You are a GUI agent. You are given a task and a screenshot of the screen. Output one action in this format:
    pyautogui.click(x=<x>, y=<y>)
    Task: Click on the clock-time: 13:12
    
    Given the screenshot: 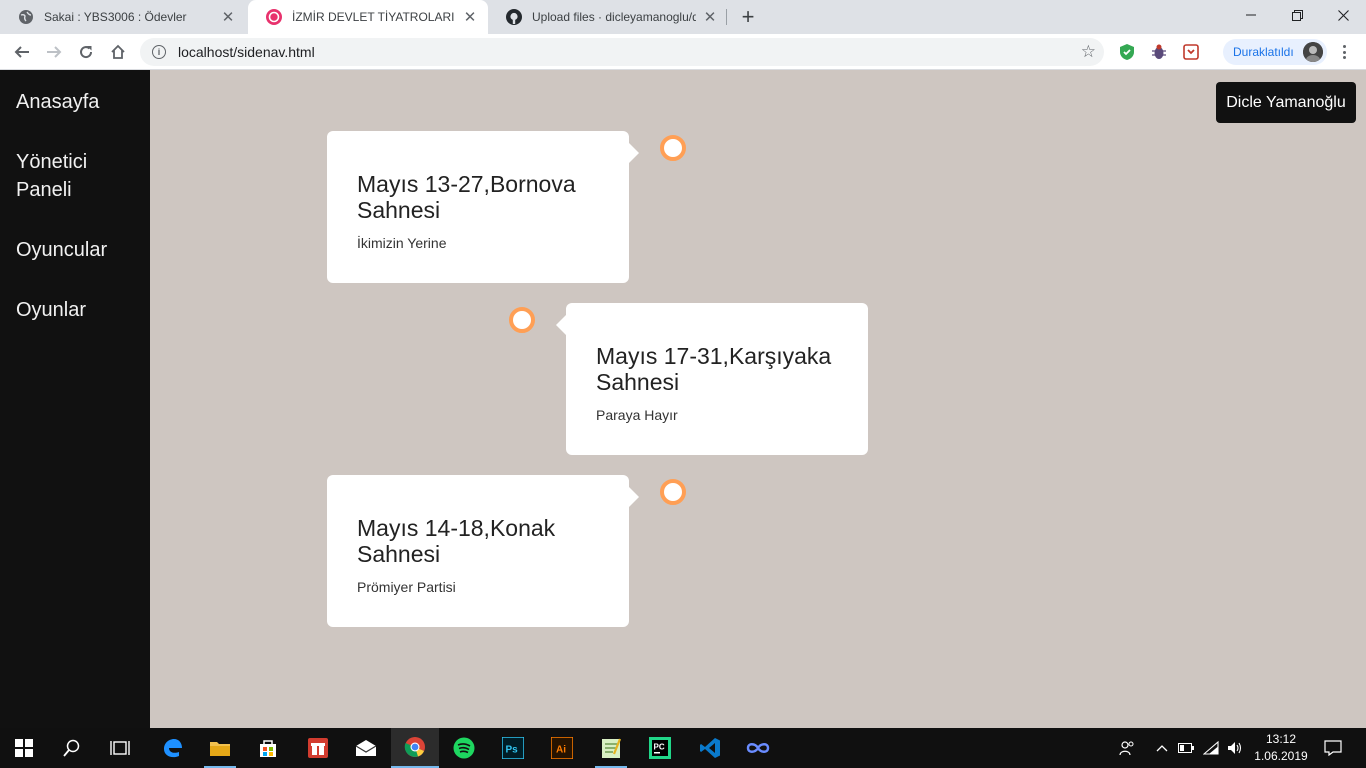 What is the action you would take?
    pyautogui.click(x=1281, y=739)
    